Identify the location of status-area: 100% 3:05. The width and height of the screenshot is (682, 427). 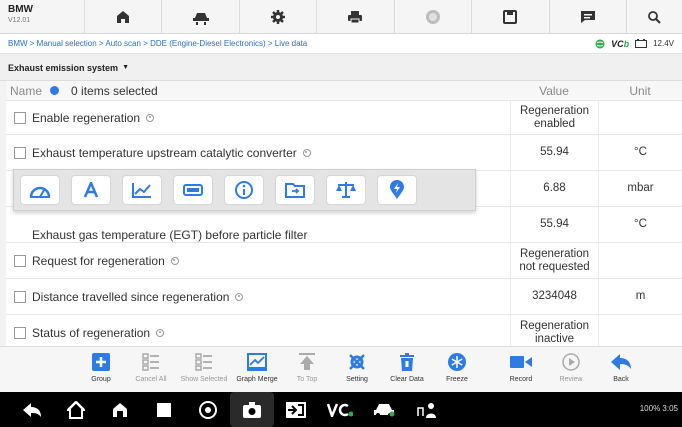
(659, 408).